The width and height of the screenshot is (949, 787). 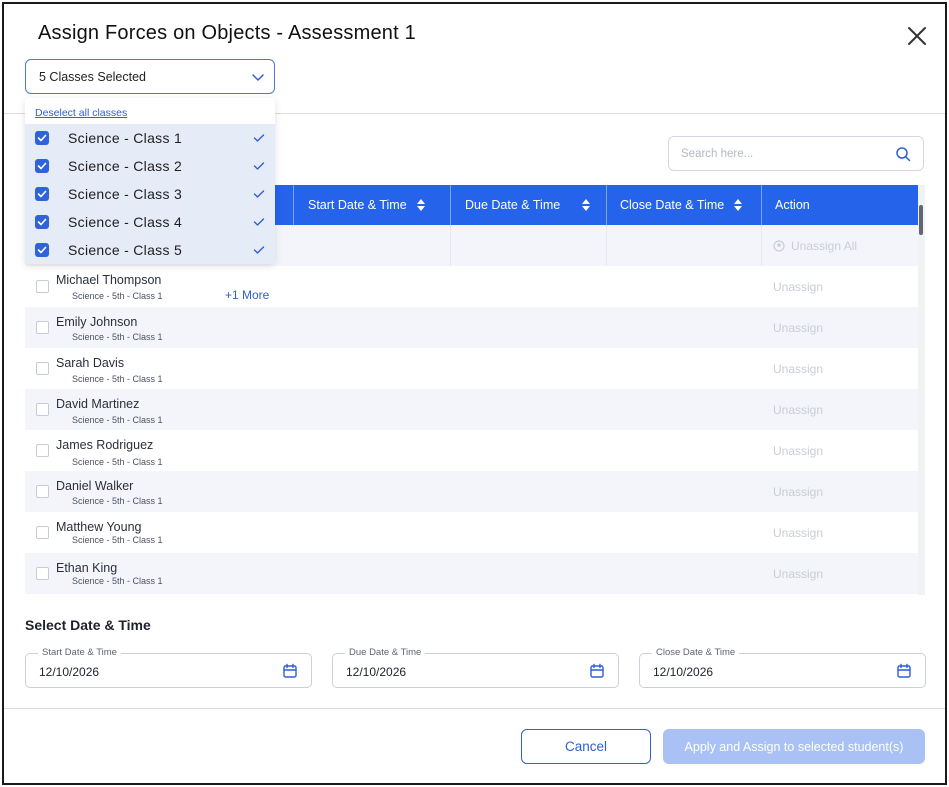 What do you see at coordinates (125, 194) in the screenshot?
I see `class-option-label: Science - Class 3` at bounding box center [125, 194].